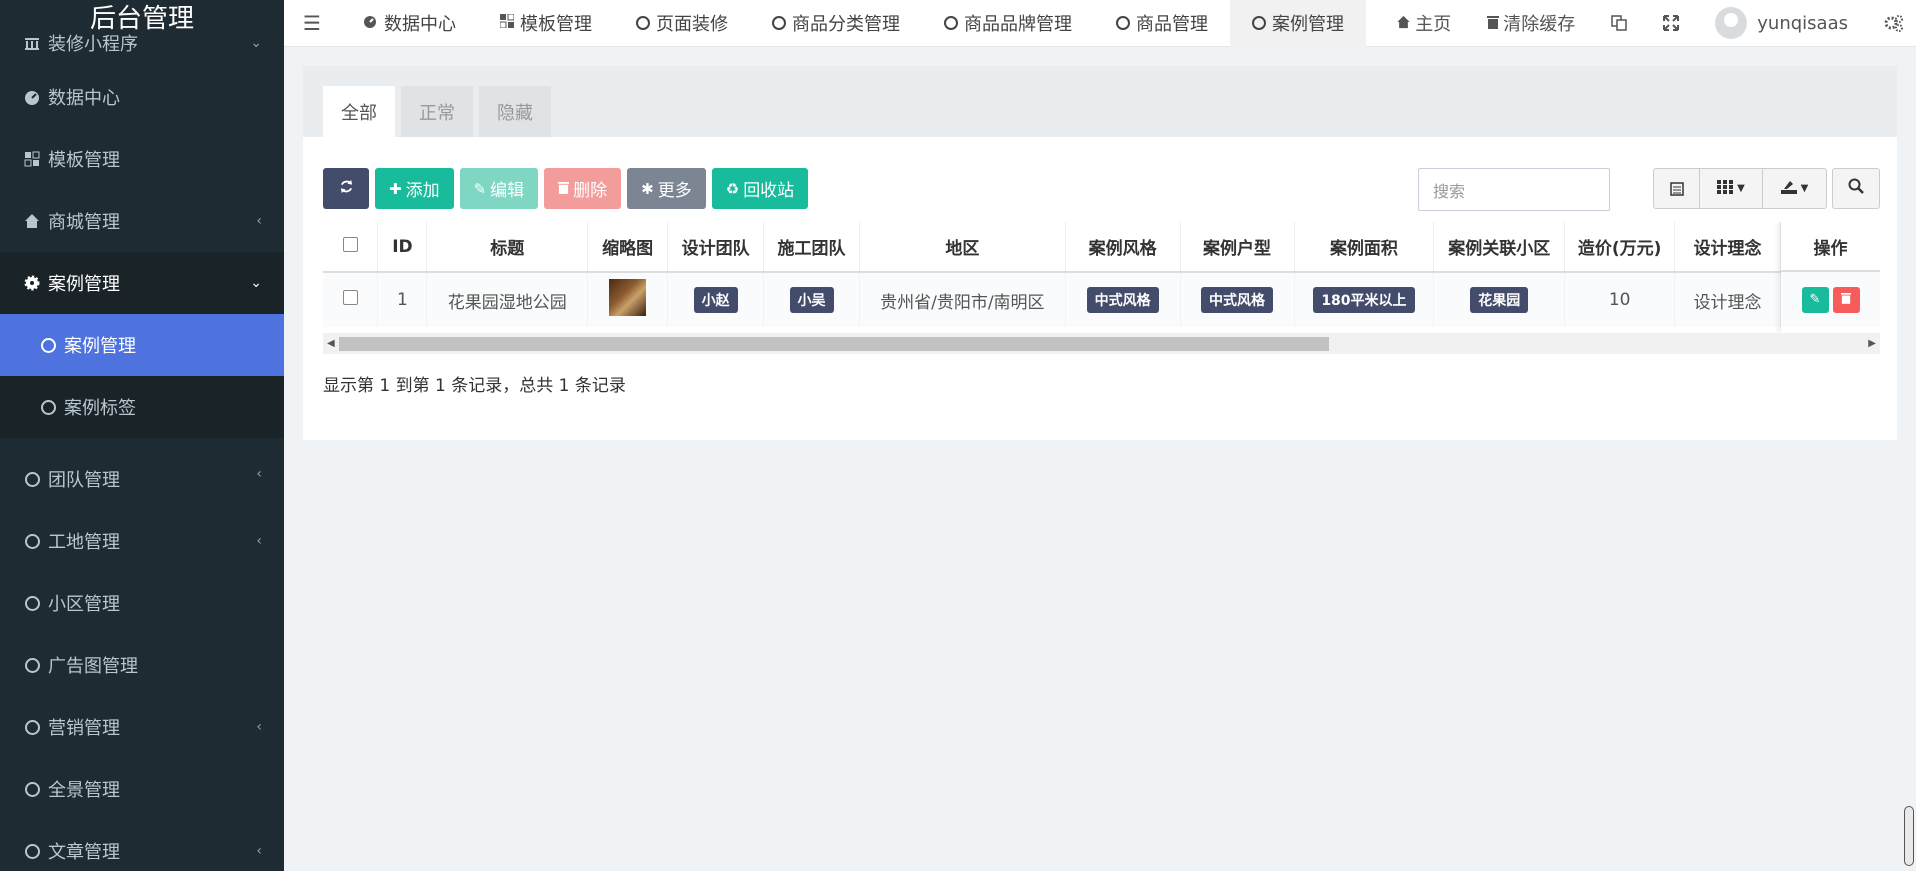 Image resolution: width=1916 pixels, height=871 pixels. Describe the element at coordinates (359, 111) in the screenshot. I see `tab-all: 全部` at that location.